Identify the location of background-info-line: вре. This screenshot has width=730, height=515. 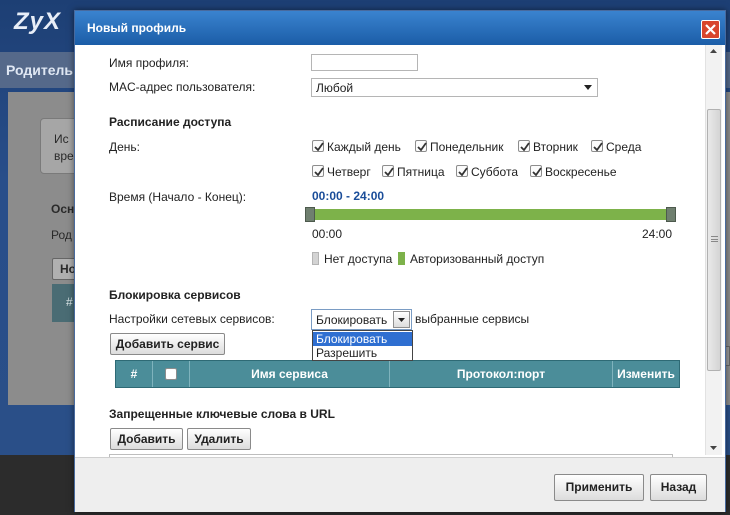
(64, 156).